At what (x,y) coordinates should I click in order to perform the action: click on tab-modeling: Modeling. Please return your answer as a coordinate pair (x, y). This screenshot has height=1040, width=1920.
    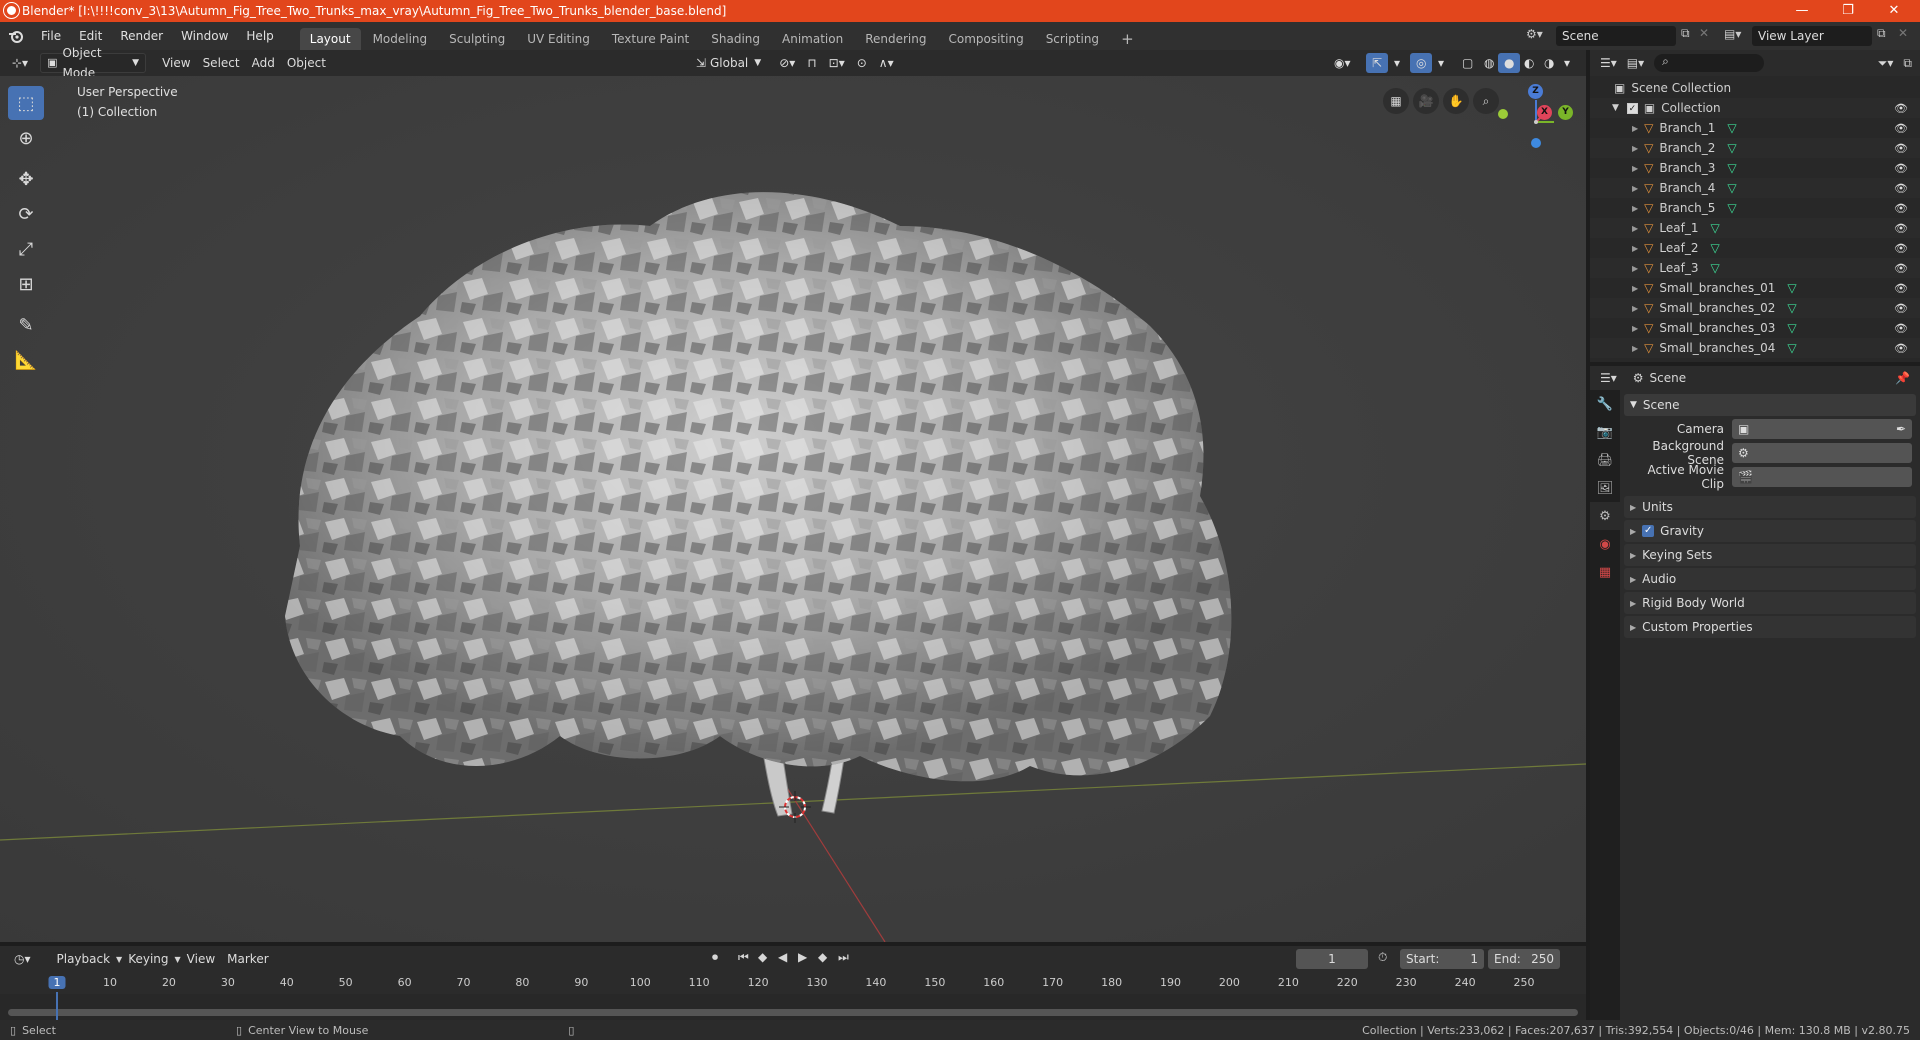
    Looking at the image, I should click on (400, 39).